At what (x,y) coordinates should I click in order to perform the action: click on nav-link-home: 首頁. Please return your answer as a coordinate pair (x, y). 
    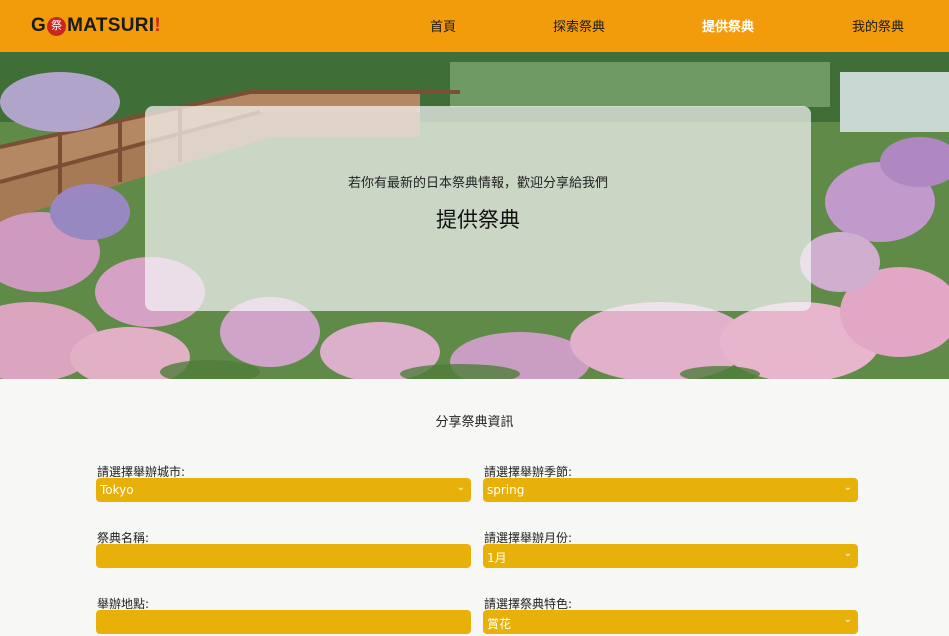
    Looking at the image, I should click on (443, 25).